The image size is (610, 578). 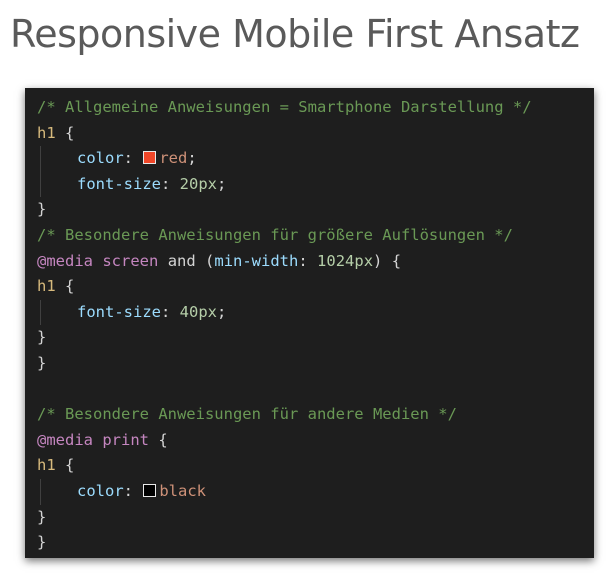 I want to click on media-and: and, so click(x=181, y=260).